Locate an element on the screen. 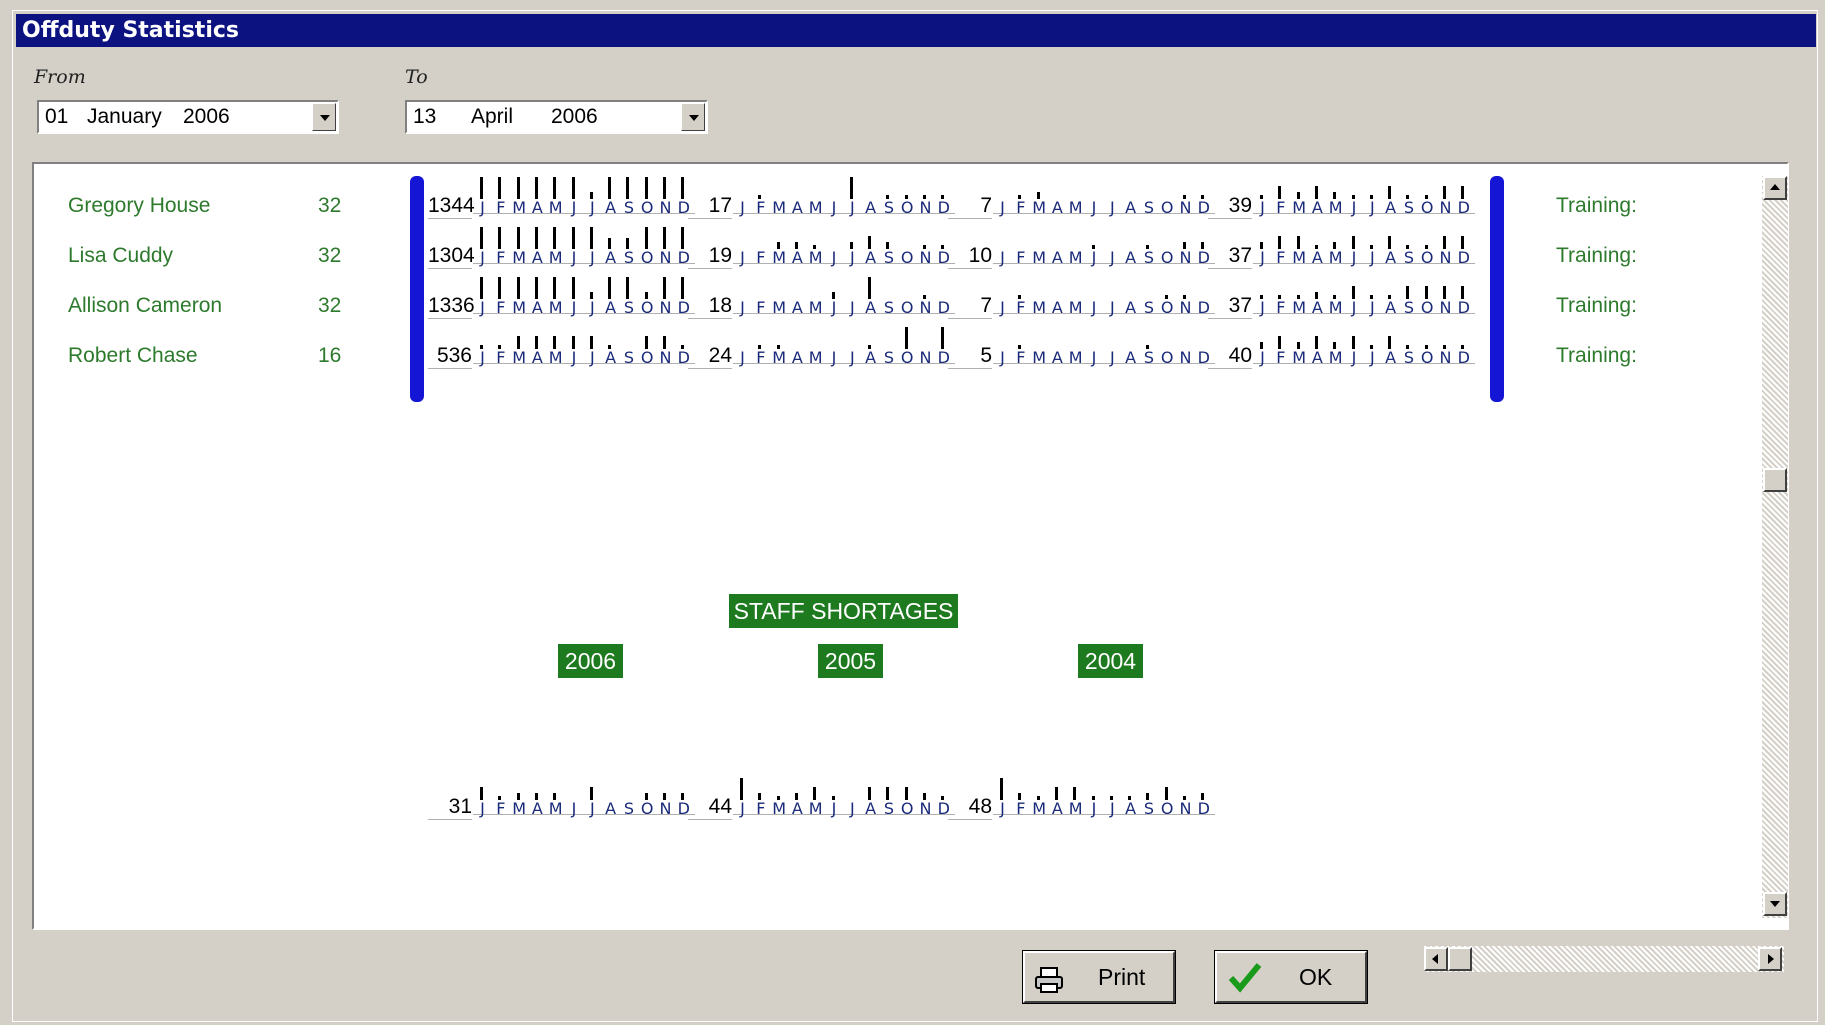 This screenshot has height=1025, width=1825. printer-icon is located at coordinates (1049, 977).